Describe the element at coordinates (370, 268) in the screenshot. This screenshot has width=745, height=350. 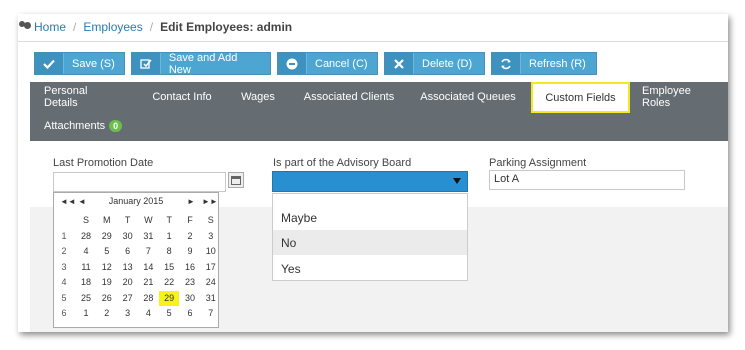
I see `option-yes: Yes` at that location.